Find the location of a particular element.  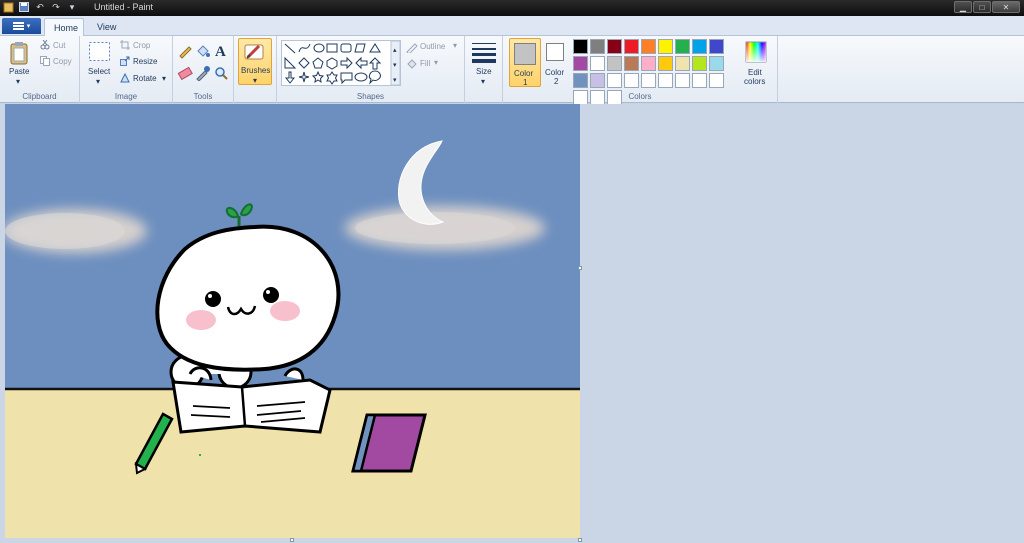

window-title: Untitled - Paint is located at coordinates (124, 7).